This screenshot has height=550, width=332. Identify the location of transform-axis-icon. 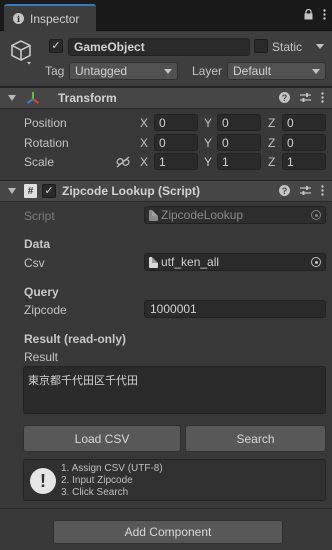
(33, 98).